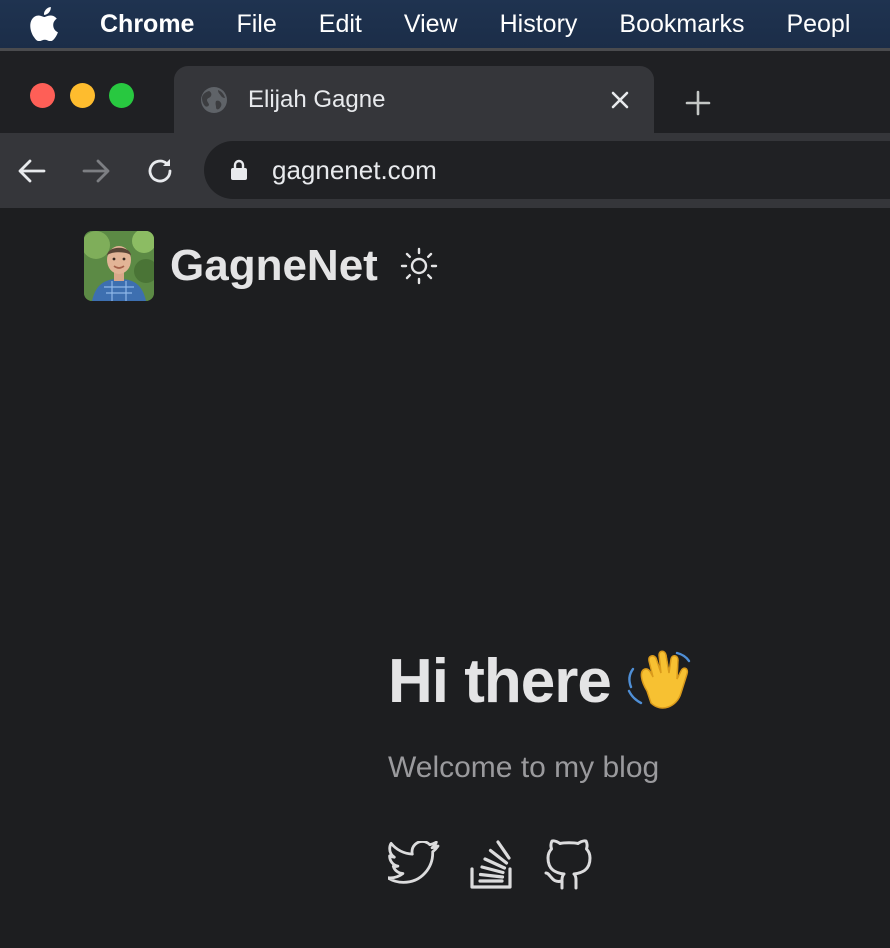 The image size is (890, 948). What do you see at coordinates (492, 864) in the screenshot?
I see `stackoverflow-icon` at bounding box center [492, 864].